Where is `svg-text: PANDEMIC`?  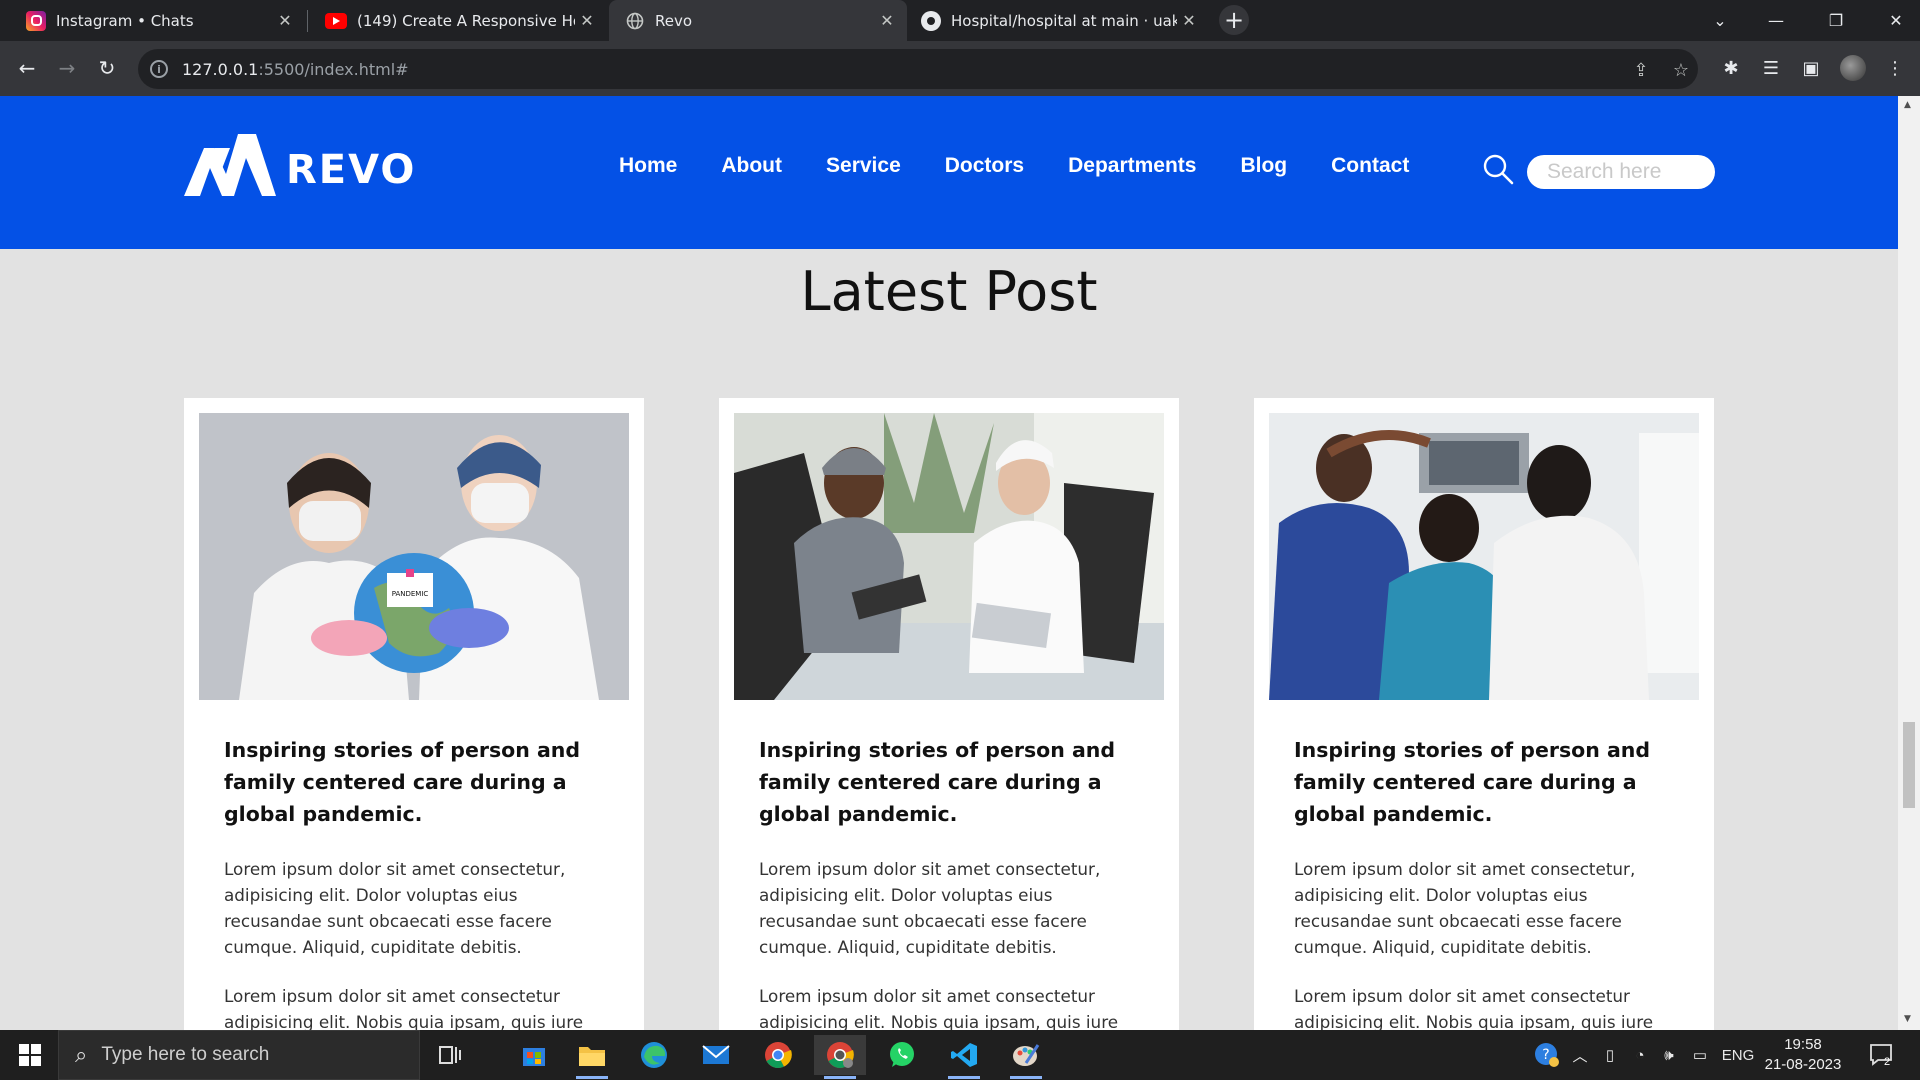
svg-text: PANDEMIC is located at coordinates (410, 594).